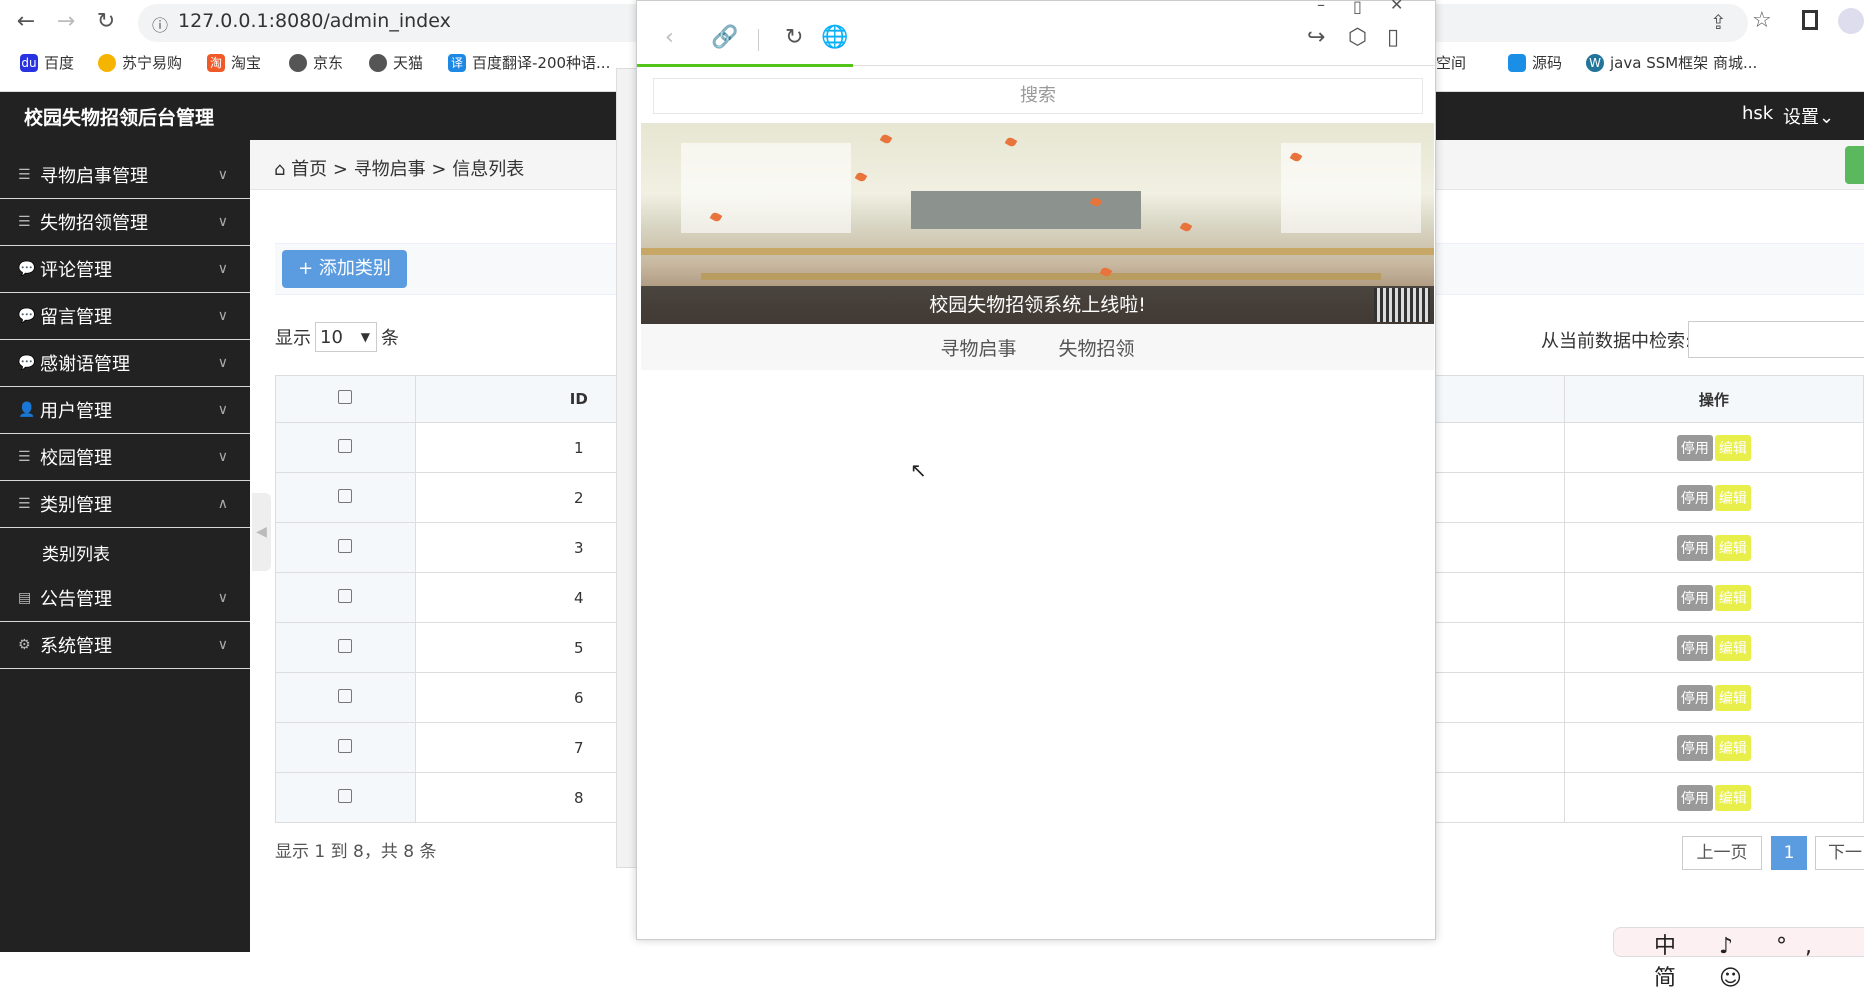 This screenshot has width=1864, height=992. What do you see at coordinates (344, 269) in the screenshot?
I see `add-category-button: + 添加类别` at bounding box center [344, 269].